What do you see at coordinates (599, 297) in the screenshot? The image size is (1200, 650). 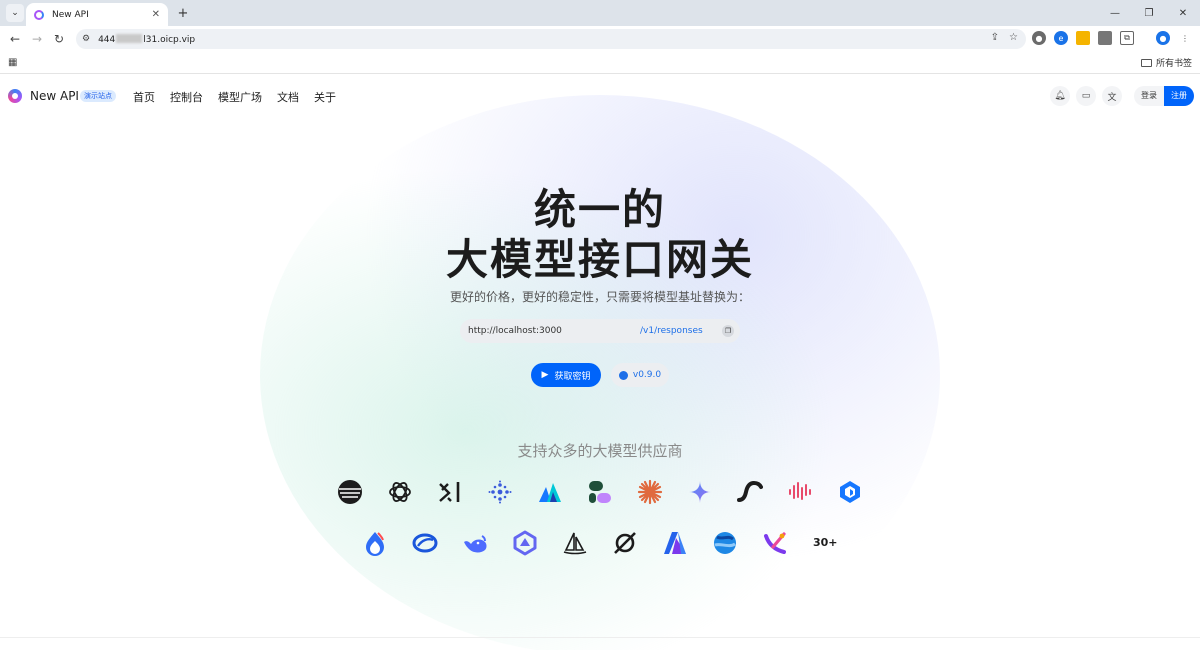 I see `hero-subtitle: 更好的价格，更好的稳定性，只需要将模型基址替换为：` at bounding box center [599, 297].